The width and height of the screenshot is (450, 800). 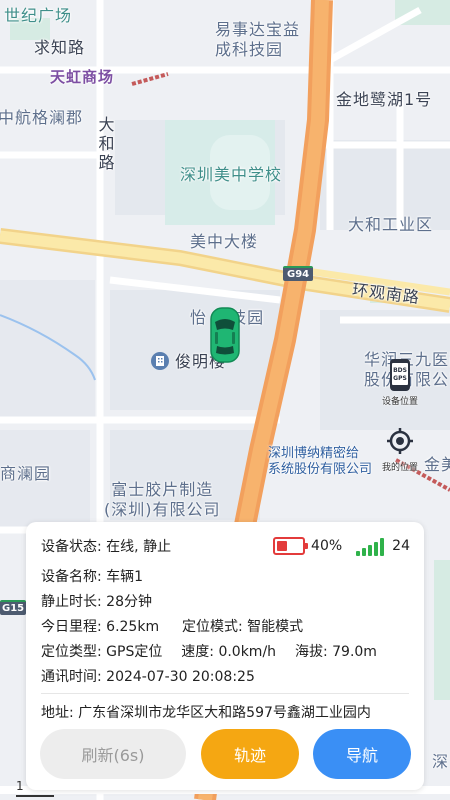 I want to click on comm-time-value: 2024-07-30 20:08:25, so click(x=180, y=677).